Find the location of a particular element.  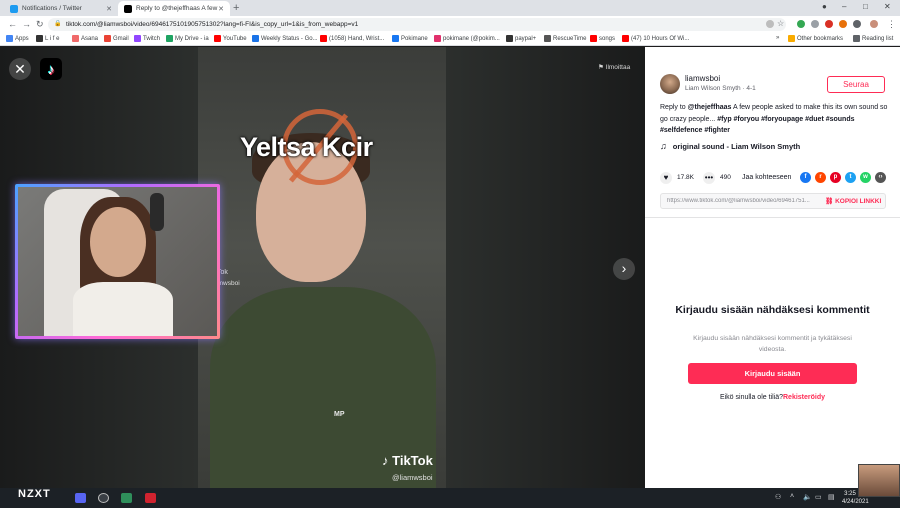

likes-count: 17.8K is located at coordinates (685, 177).